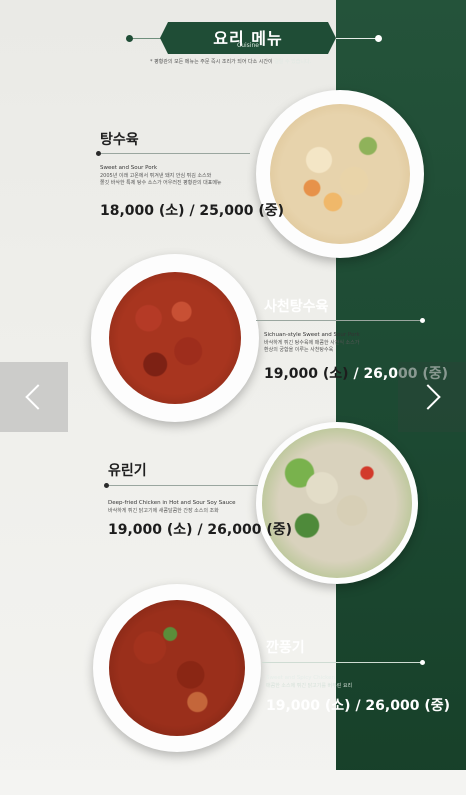 This screenshot has width=466, height=795. I want to click on plate-tangsuyuk, so click(340, 174).